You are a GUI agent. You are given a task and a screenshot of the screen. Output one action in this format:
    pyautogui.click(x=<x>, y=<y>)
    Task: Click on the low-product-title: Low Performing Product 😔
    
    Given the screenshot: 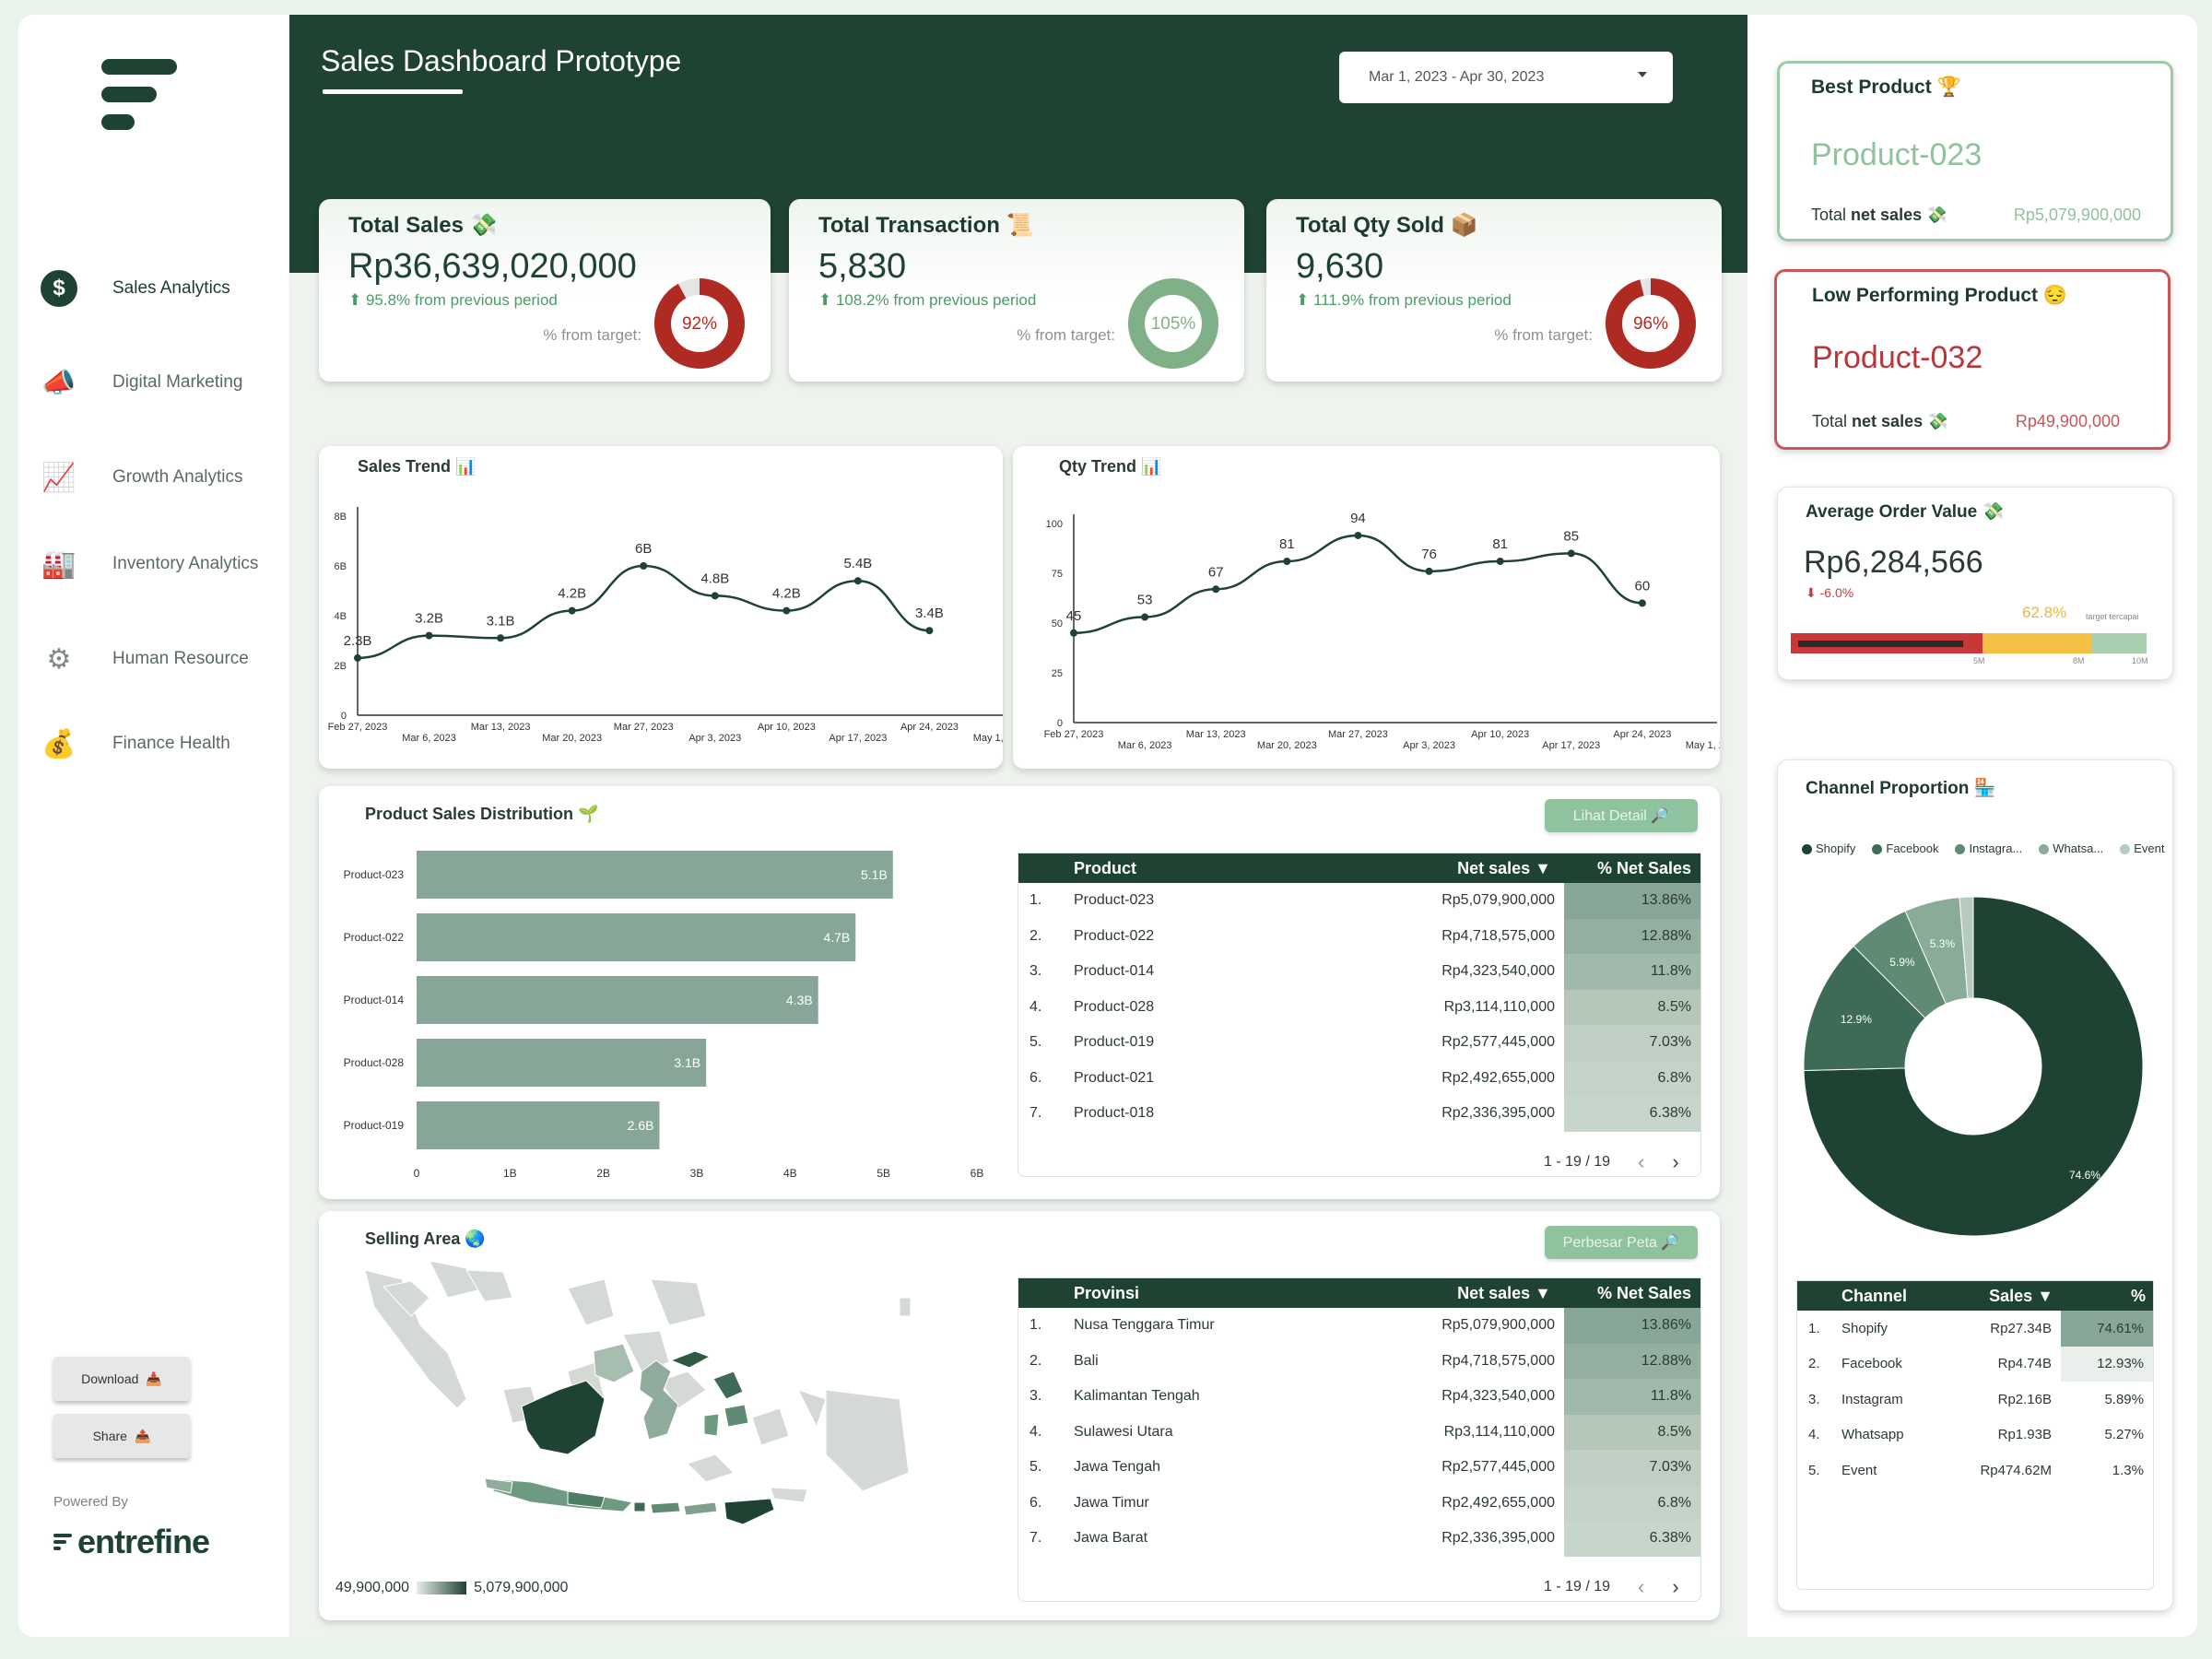 What is the action you would take?
    pyautogui.click(x=1939, y=295)
    